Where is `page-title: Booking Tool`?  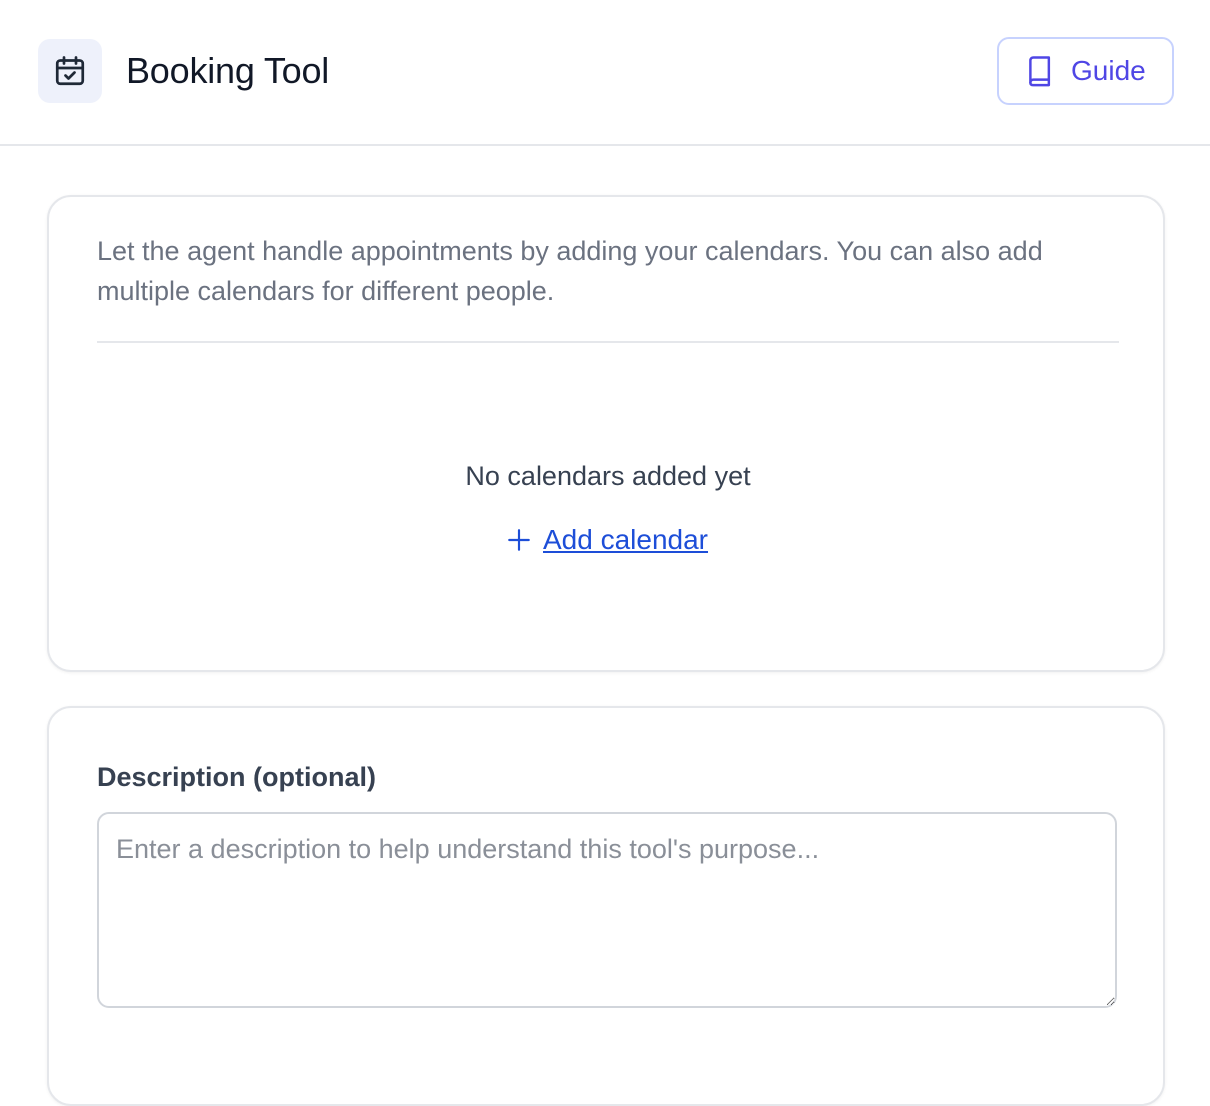 page-title: Booking Tool is located at coordinates (228, 70).